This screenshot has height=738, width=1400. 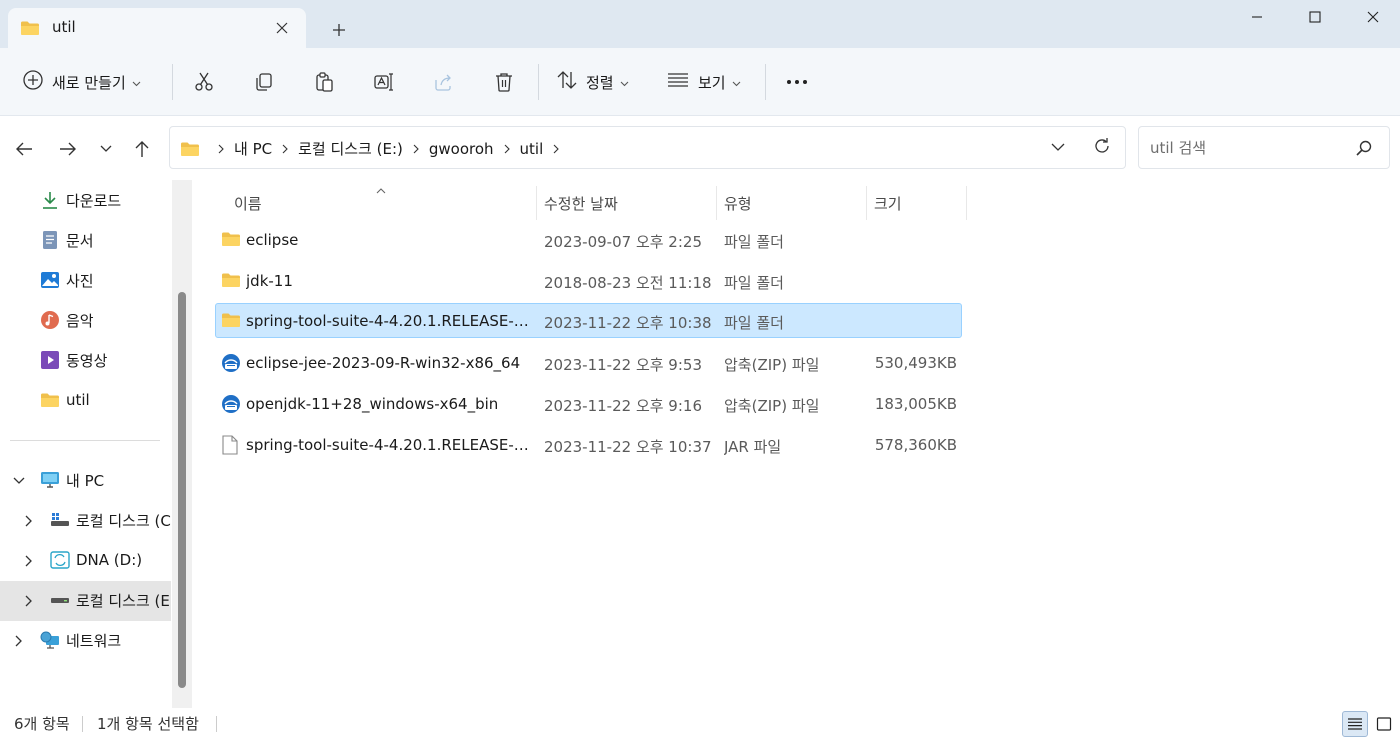 I want to click on table-row: eclipse 2023-09-07 오후 2:25 파일 폴더, so click(x=588, y=239).